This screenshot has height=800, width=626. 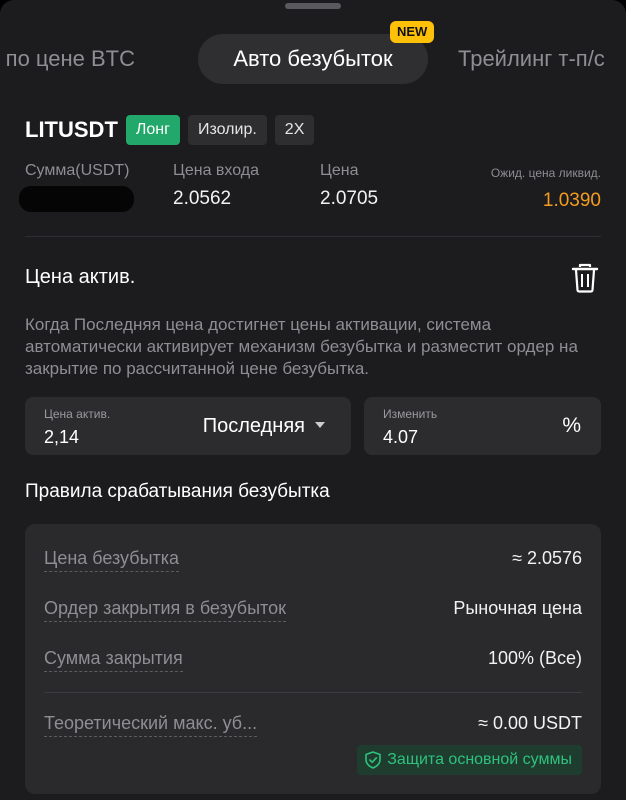 What do you see at coordinates (400, 437) in the screenshot?
I see `change-input: 4.07` at bounding box center [400, 437].